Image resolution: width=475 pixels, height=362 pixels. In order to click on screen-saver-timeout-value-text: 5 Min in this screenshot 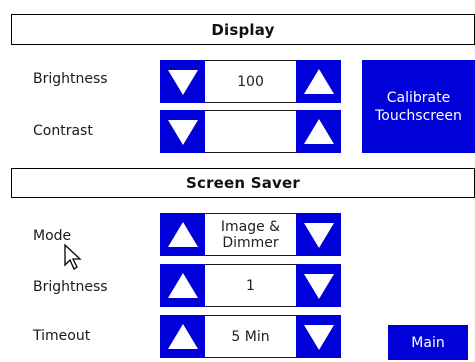, I will do `click(250, 336)`.